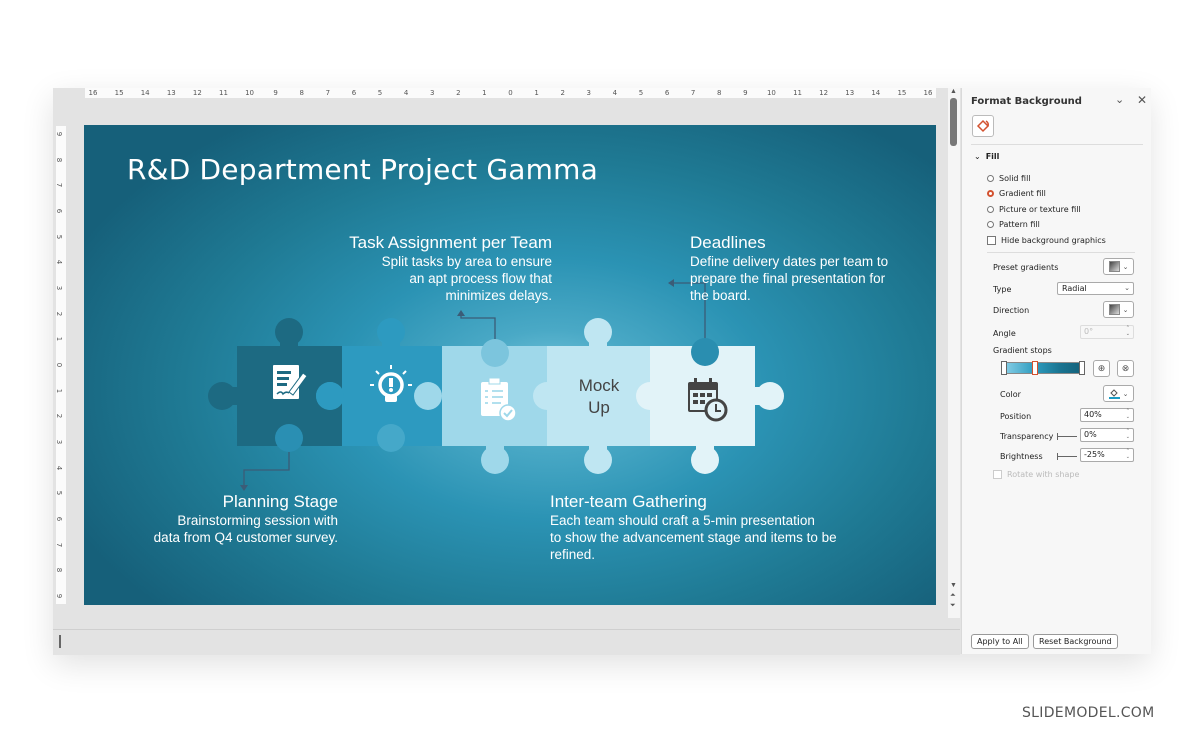  I want to click on brightness-slider, so click(1067, 456).